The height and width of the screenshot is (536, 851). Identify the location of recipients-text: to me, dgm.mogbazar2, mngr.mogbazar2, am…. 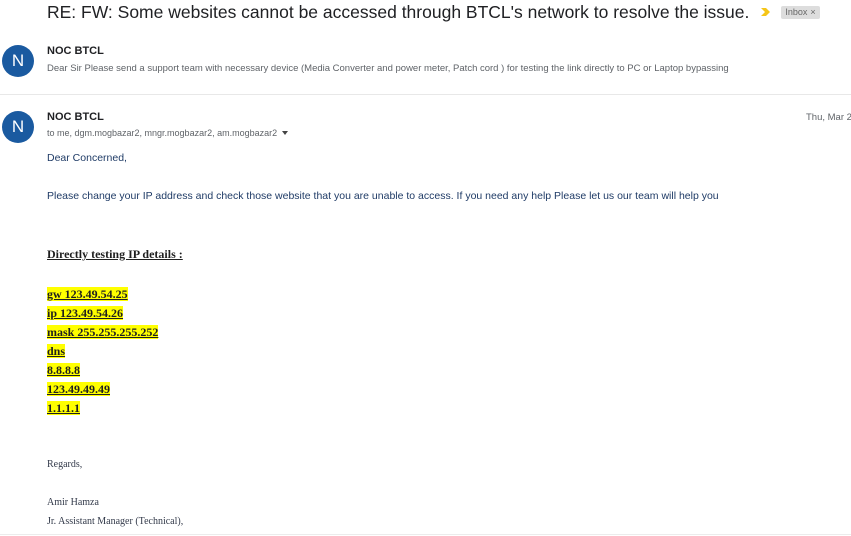
(162, 133).